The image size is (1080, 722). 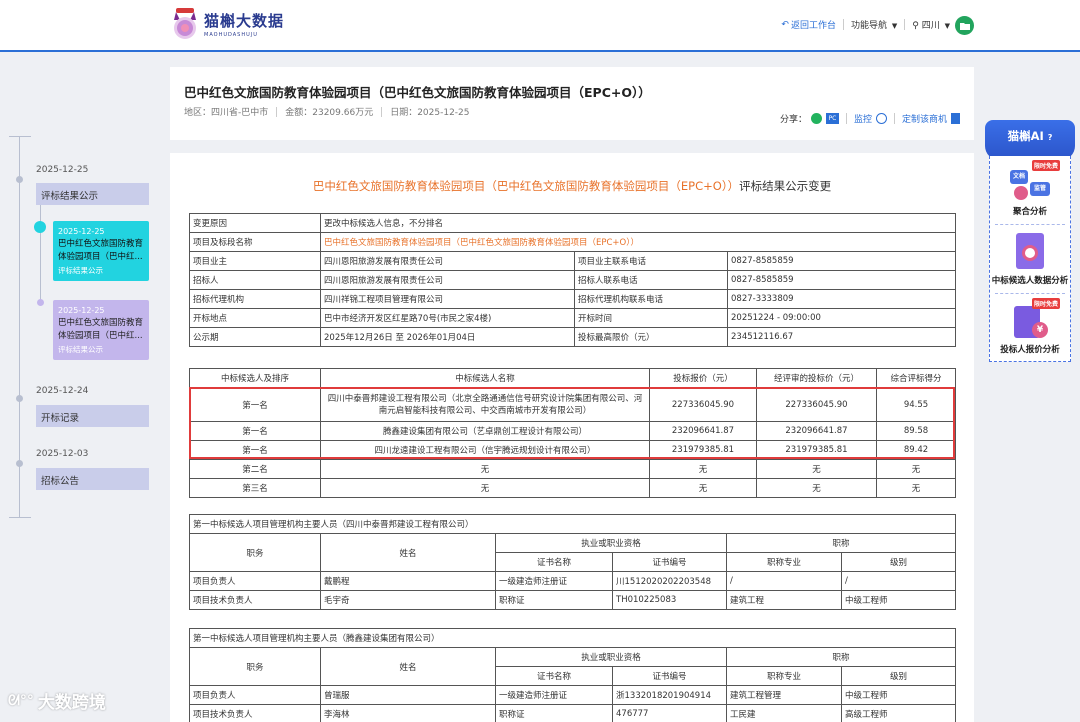 I want to click on timeline-card: 2025-12-25 巴中红色文旅国防教育体验园项目（巴中红... 评标结果公示, so click(x=101, y=330).